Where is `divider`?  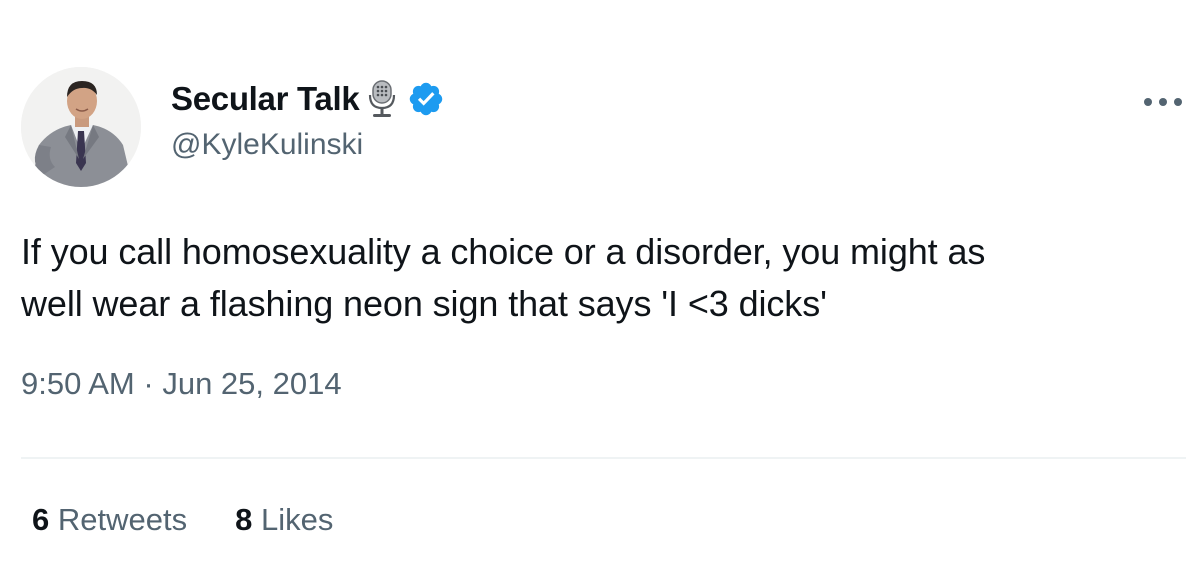
divider is located at coordinates (603, 458).